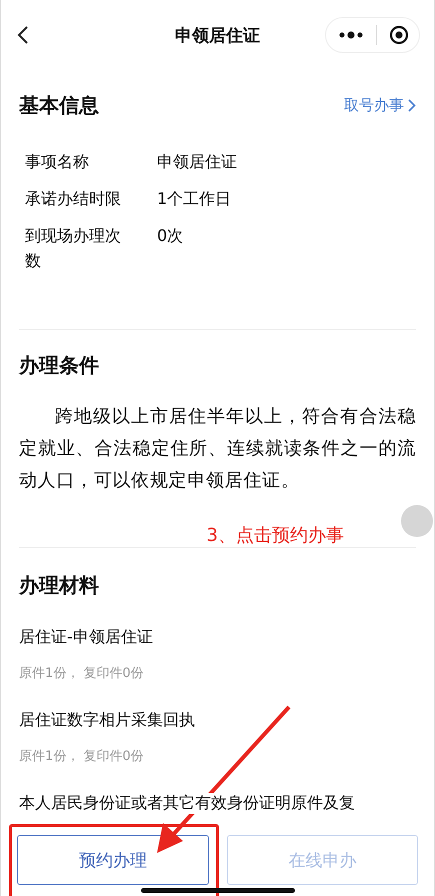  I want to click on field-label: 事项名称, so click(57, 162).